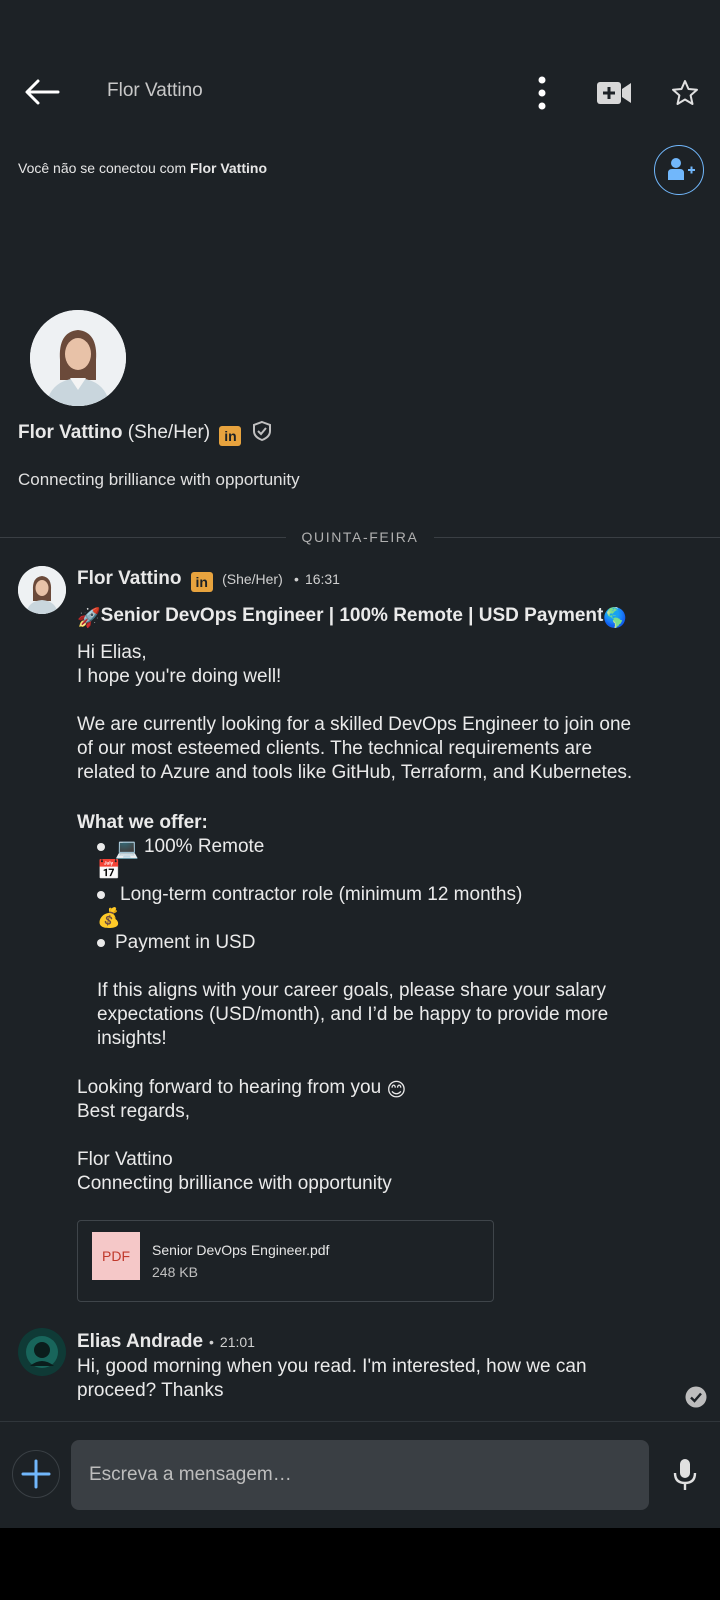  What do you see at coordinates (133, 1111) in the screenshot?
I see `message-line: Best regards,` at bounding box center [133, 1111].